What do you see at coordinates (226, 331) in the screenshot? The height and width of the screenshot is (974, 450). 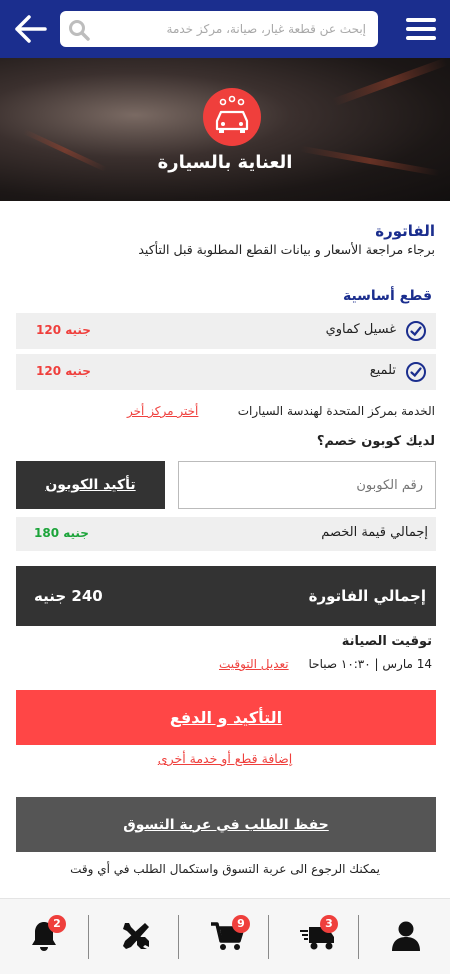 I see `list-item: غسيل كماوي 120 جنيه` at bounding box center [226, 331].